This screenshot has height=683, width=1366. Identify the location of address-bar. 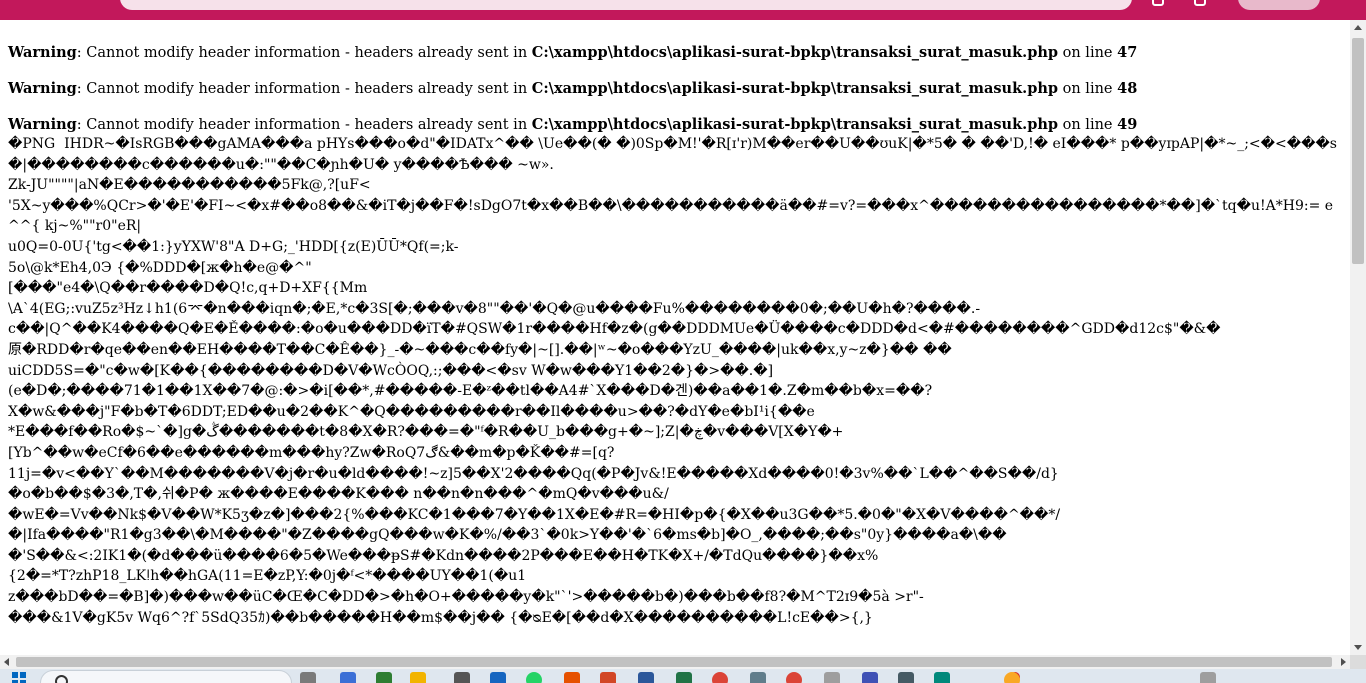
(626, 5).